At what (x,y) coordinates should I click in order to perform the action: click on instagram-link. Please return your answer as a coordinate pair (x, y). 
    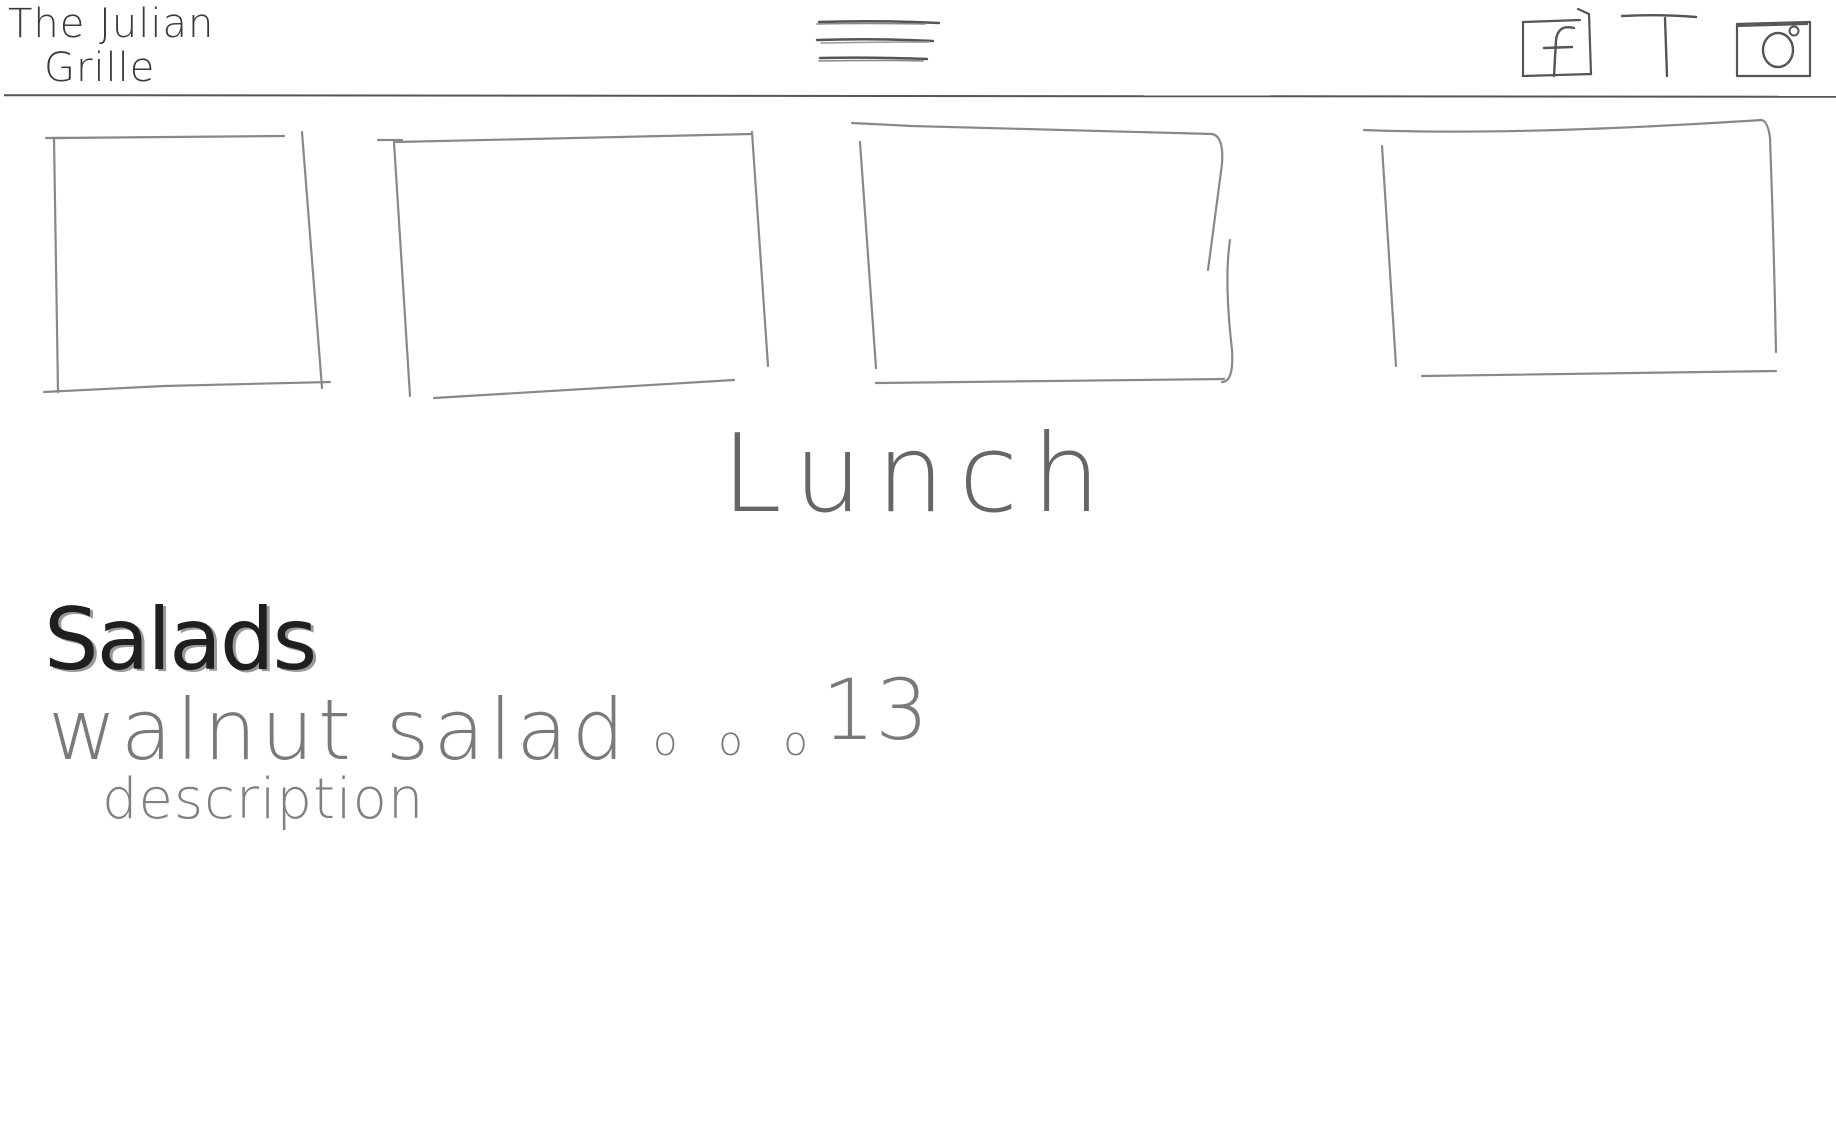
    Looking at the image, I should click on (1774, 43).